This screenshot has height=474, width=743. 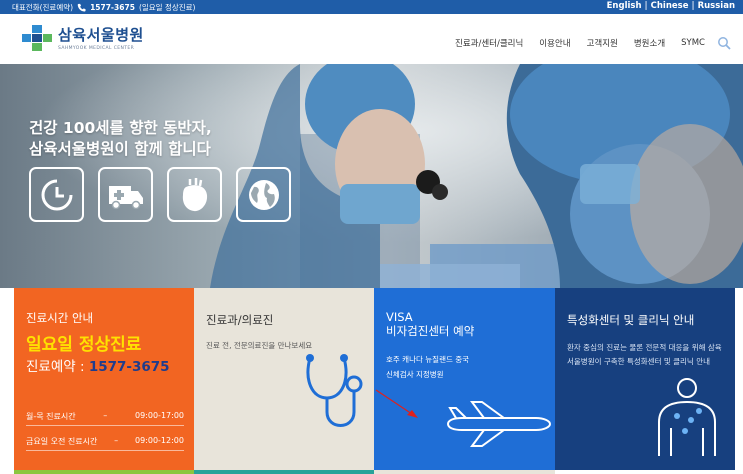 I want to click on hours-row-time: 09:00-12:00, so click(x=159, y=440).